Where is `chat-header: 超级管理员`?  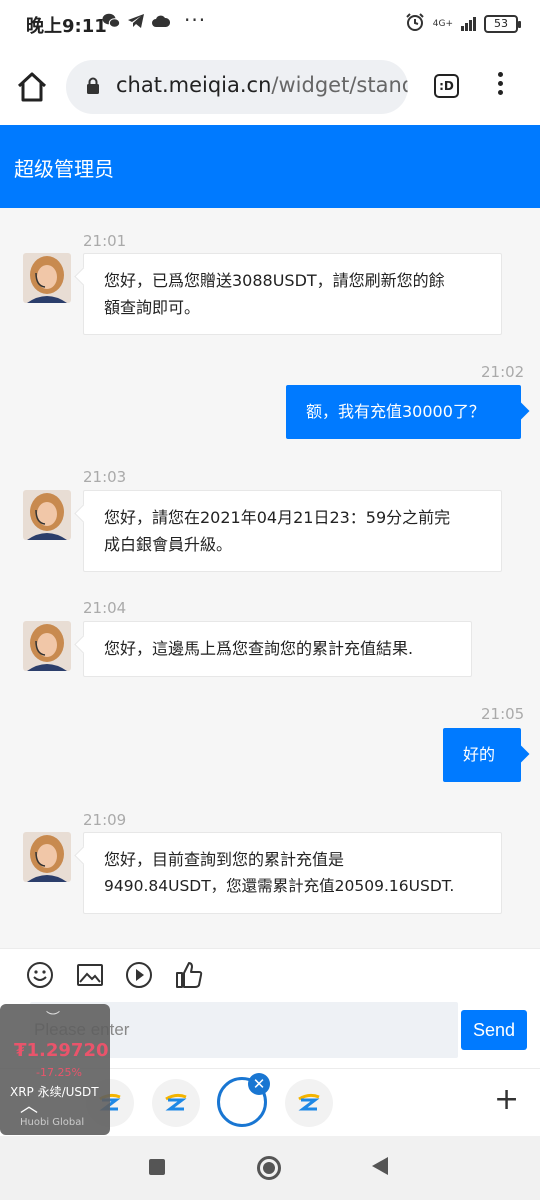
chat-header: 超级管理员 is located at coordinates (270, 166).